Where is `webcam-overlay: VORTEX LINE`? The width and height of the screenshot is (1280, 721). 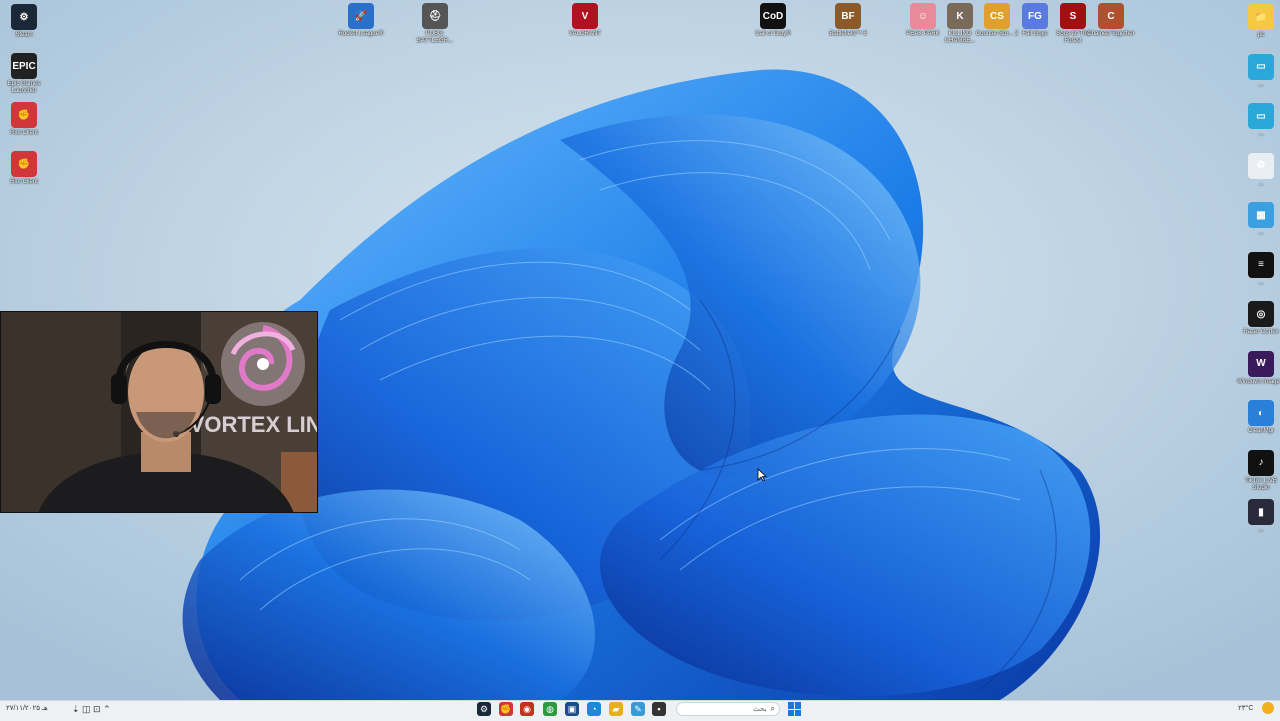
webcam-overlay: VORTEX LINE is located at coordinates (159, 412).